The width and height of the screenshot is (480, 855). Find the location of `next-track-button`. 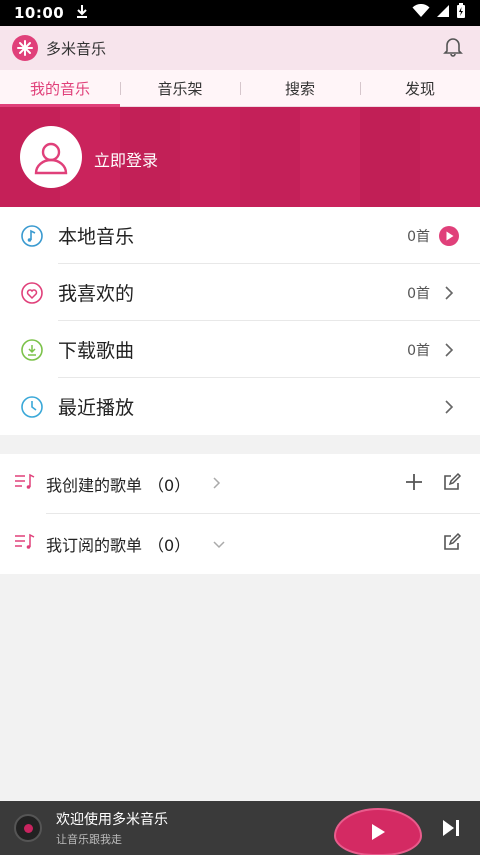

next-track-button is located at coordinates (451, 830).